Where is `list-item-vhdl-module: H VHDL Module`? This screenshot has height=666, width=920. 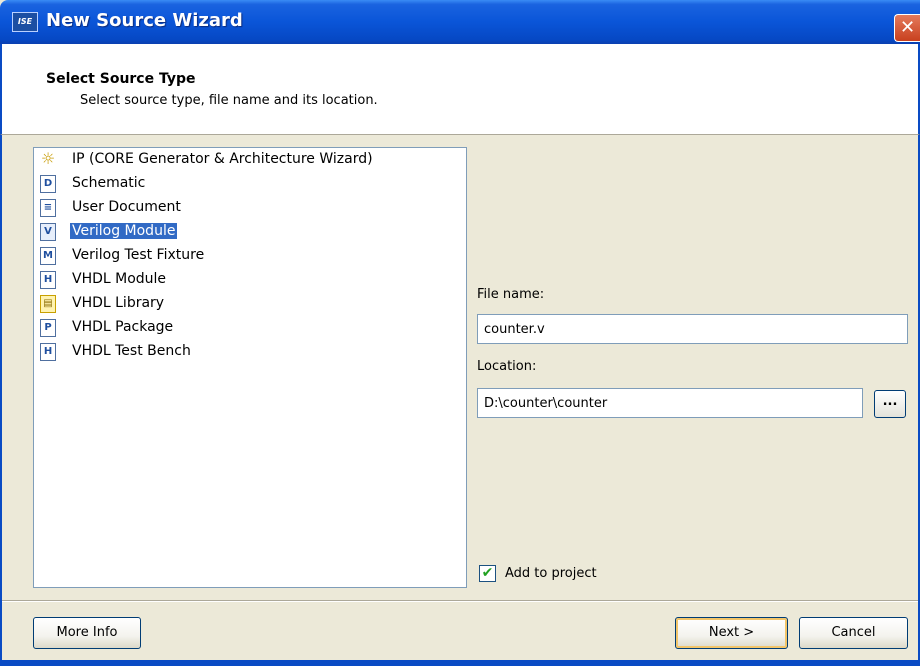
list-item-vhdl-module: H VHDL Module is located at coordinates (248, 280).